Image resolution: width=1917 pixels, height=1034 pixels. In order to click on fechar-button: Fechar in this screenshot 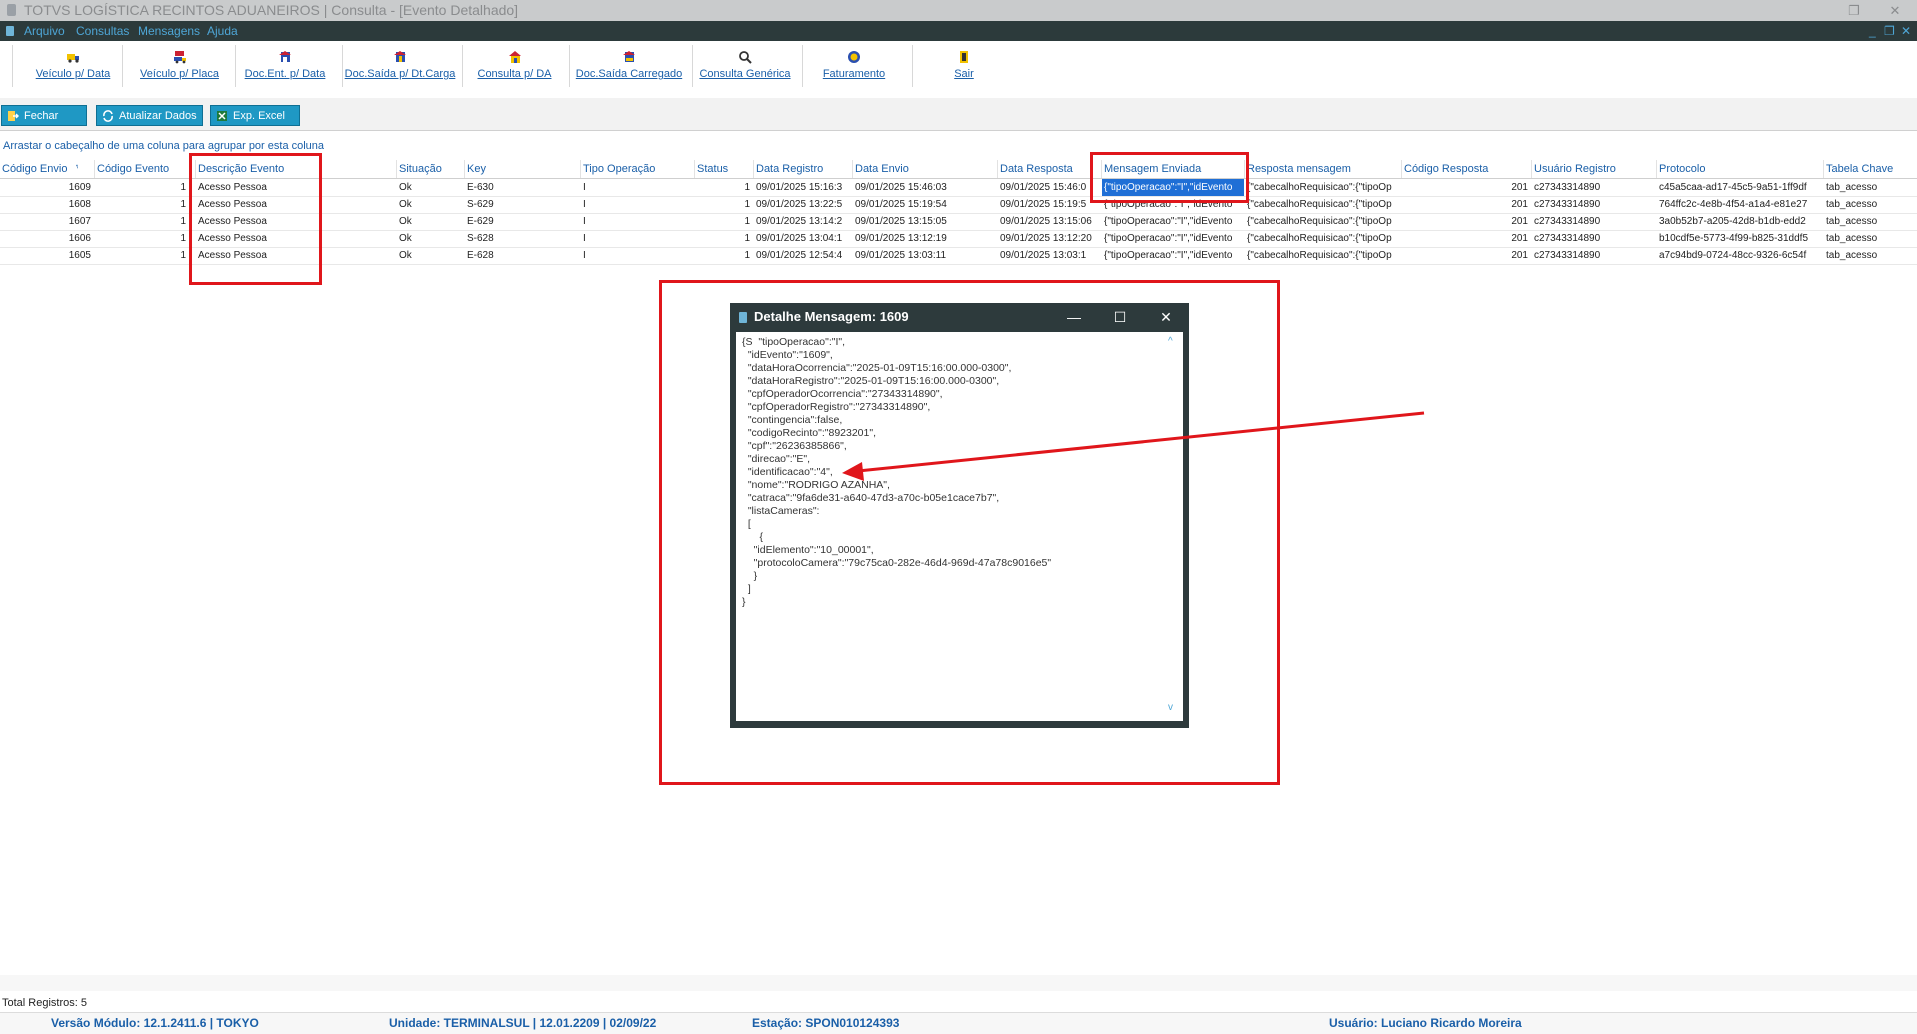, I will do `click(44, 115)`.